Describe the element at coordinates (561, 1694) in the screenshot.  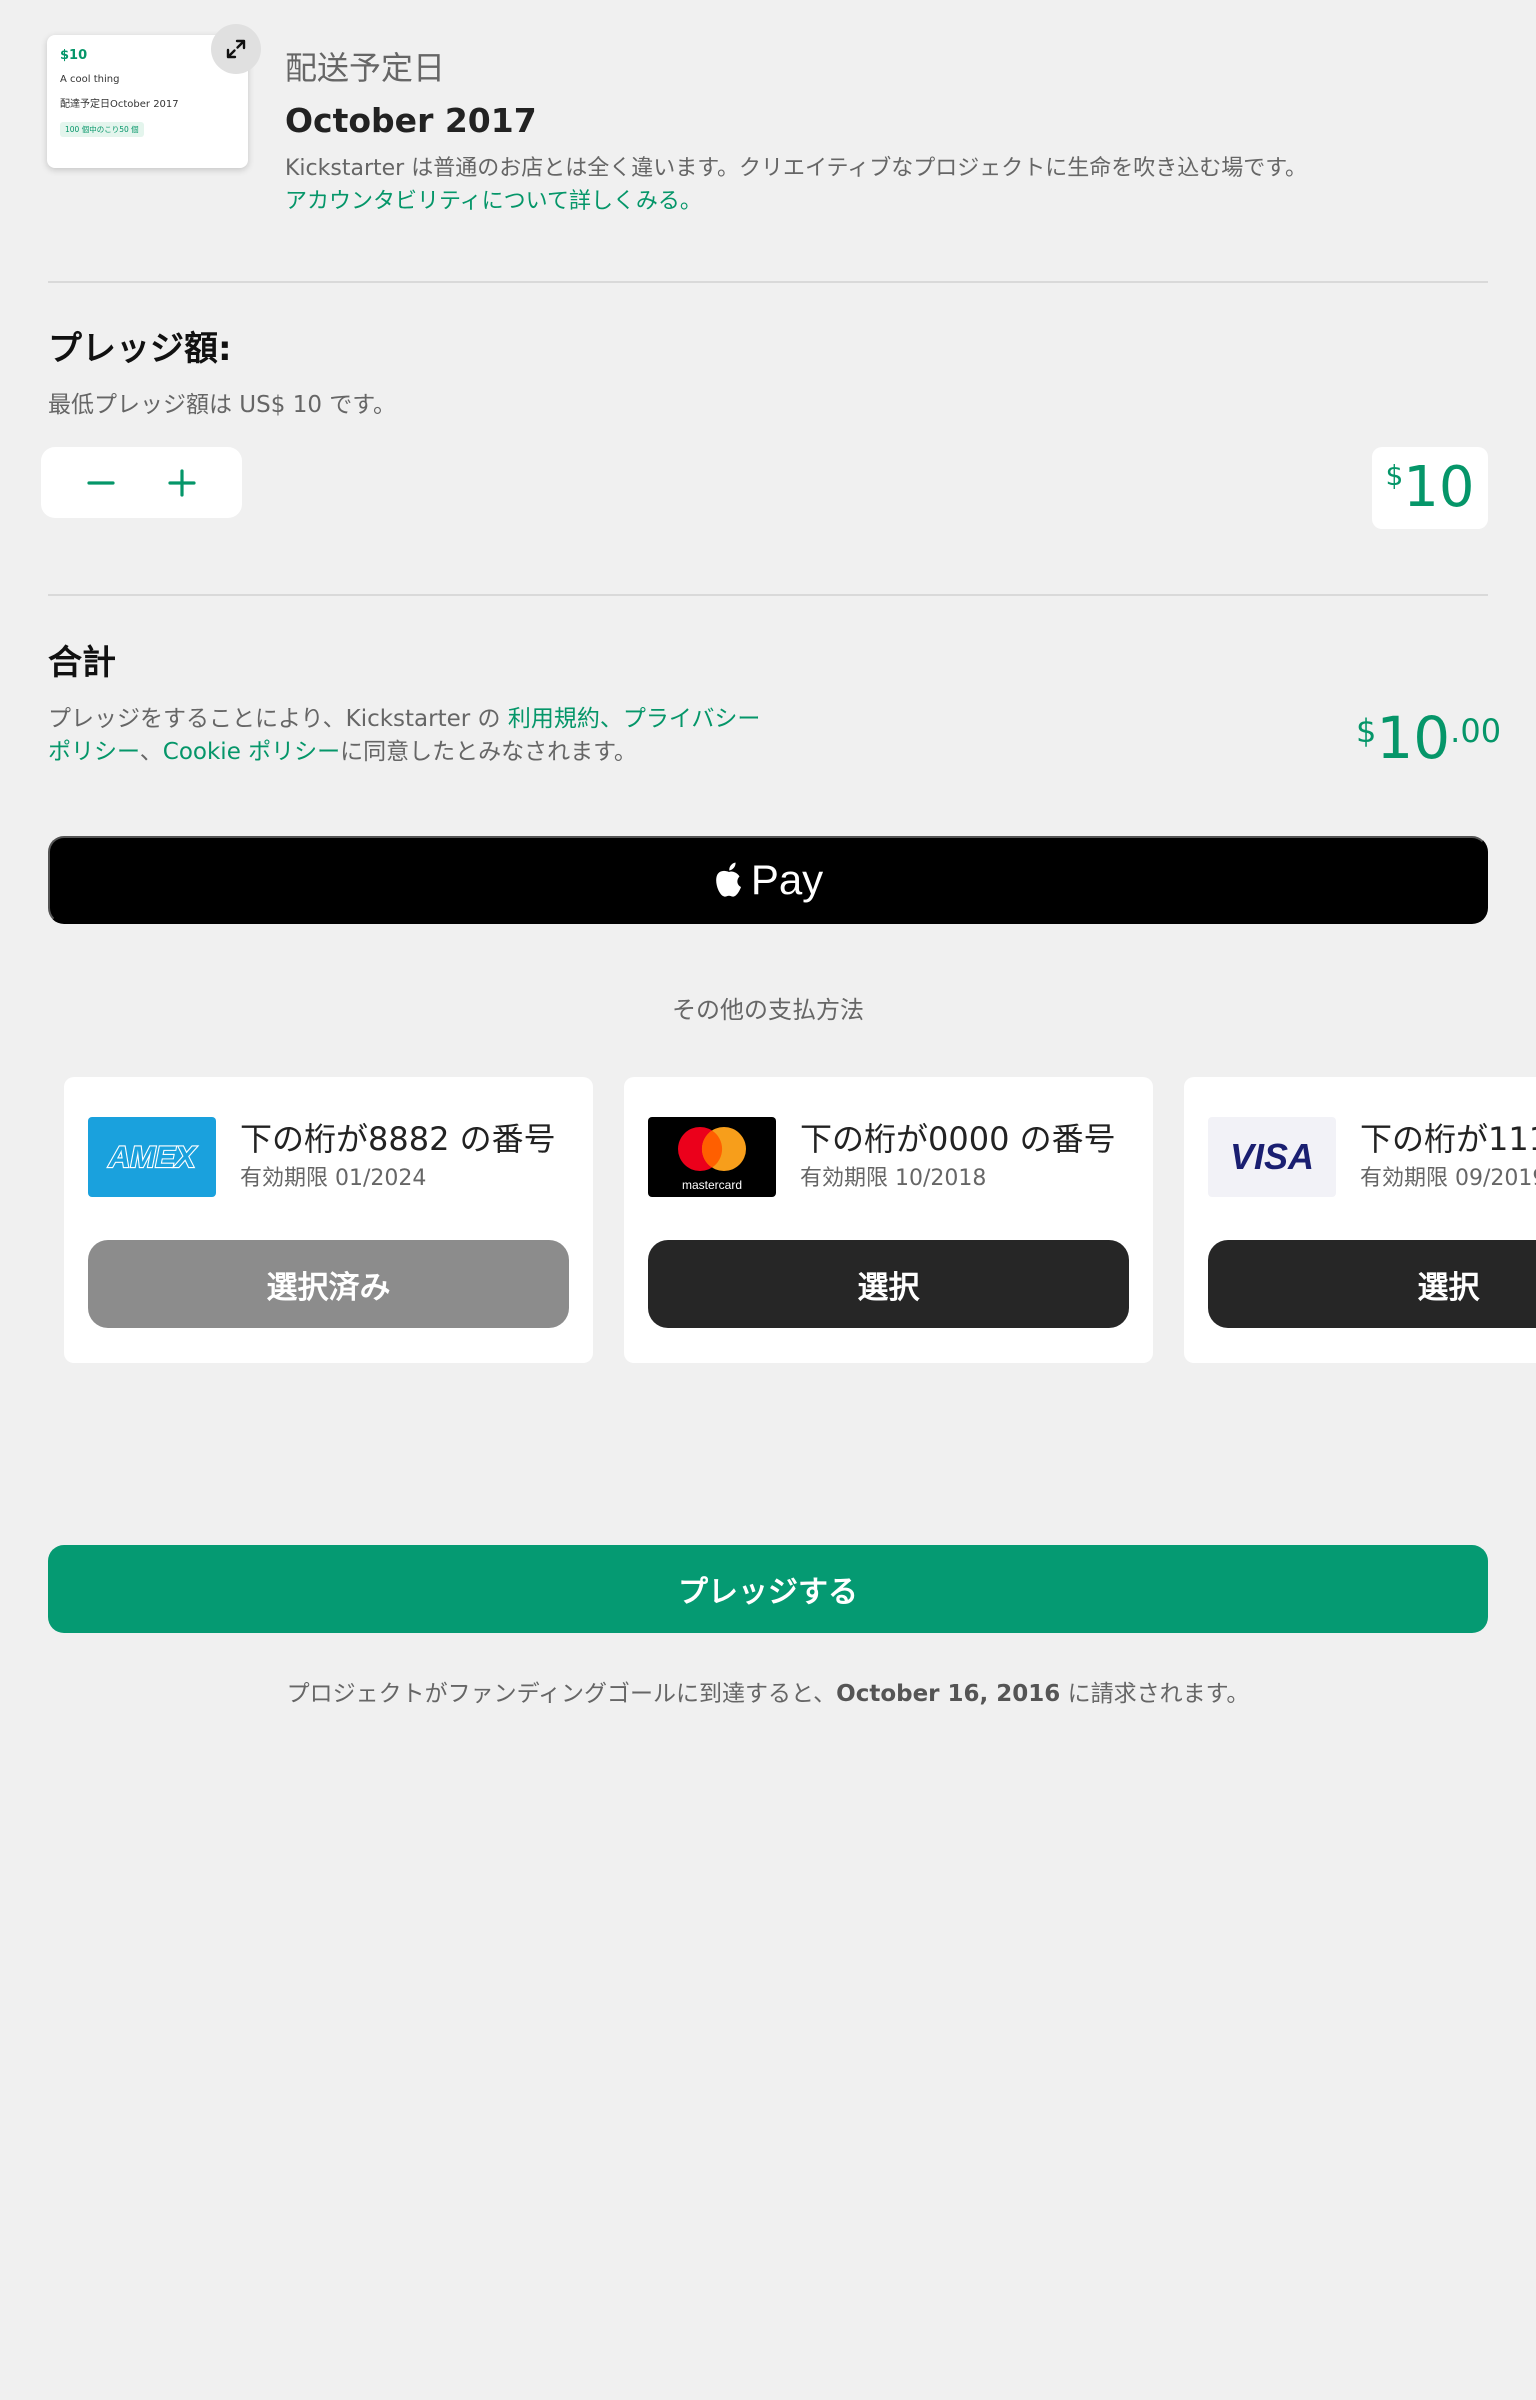
I see `charge-note-prefix: プロジェクトがファンディングゴールに到達すると、` at that location.